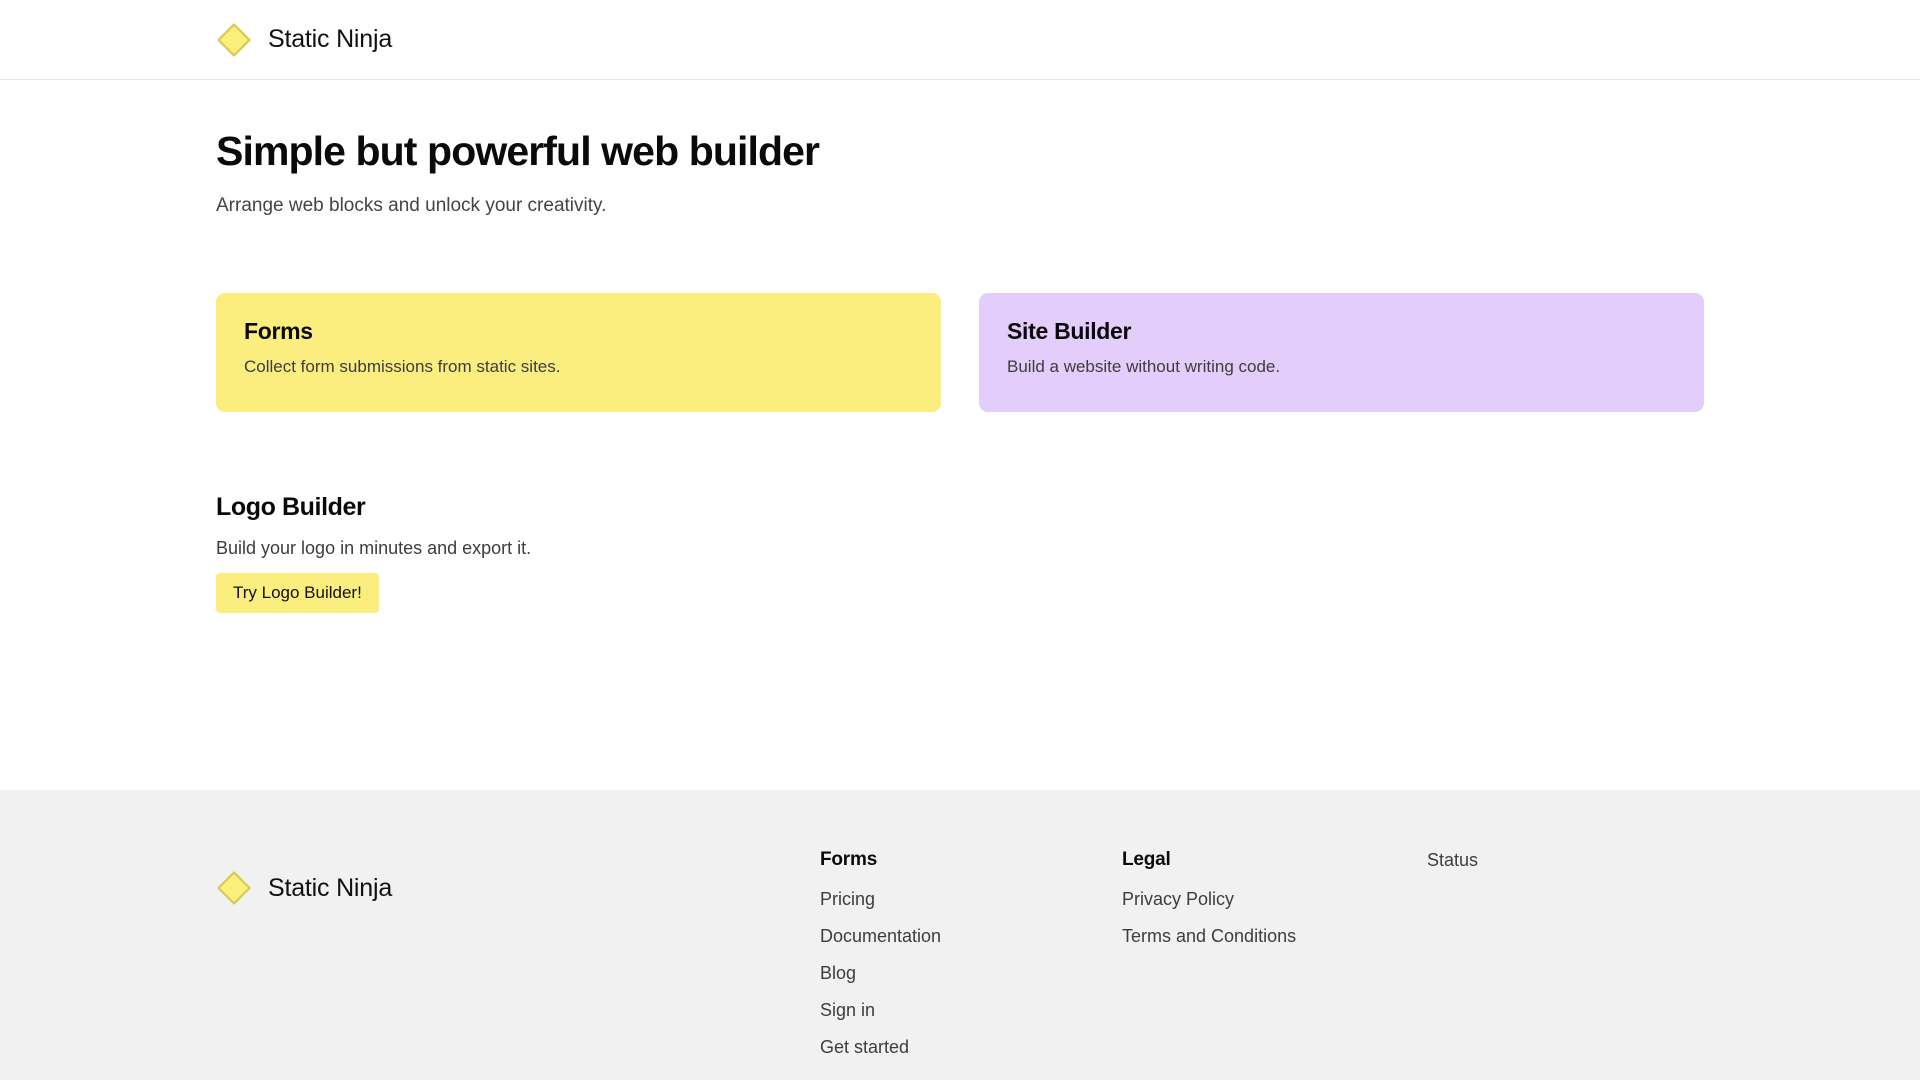 The image size is (1920, 1080). What do you see at coordinates (847, 899) in the screenshot?
I see `footer-link-pricing: Pricing` at bounding box center [847, 899].